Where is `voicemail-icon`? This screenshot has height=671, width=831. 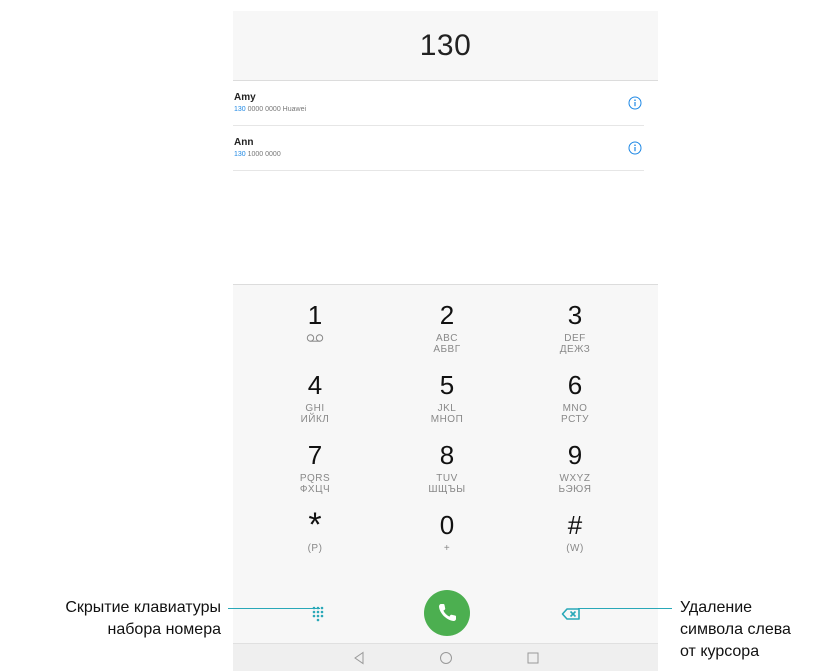
voicemail-icon is located at coordinates (315, 338).